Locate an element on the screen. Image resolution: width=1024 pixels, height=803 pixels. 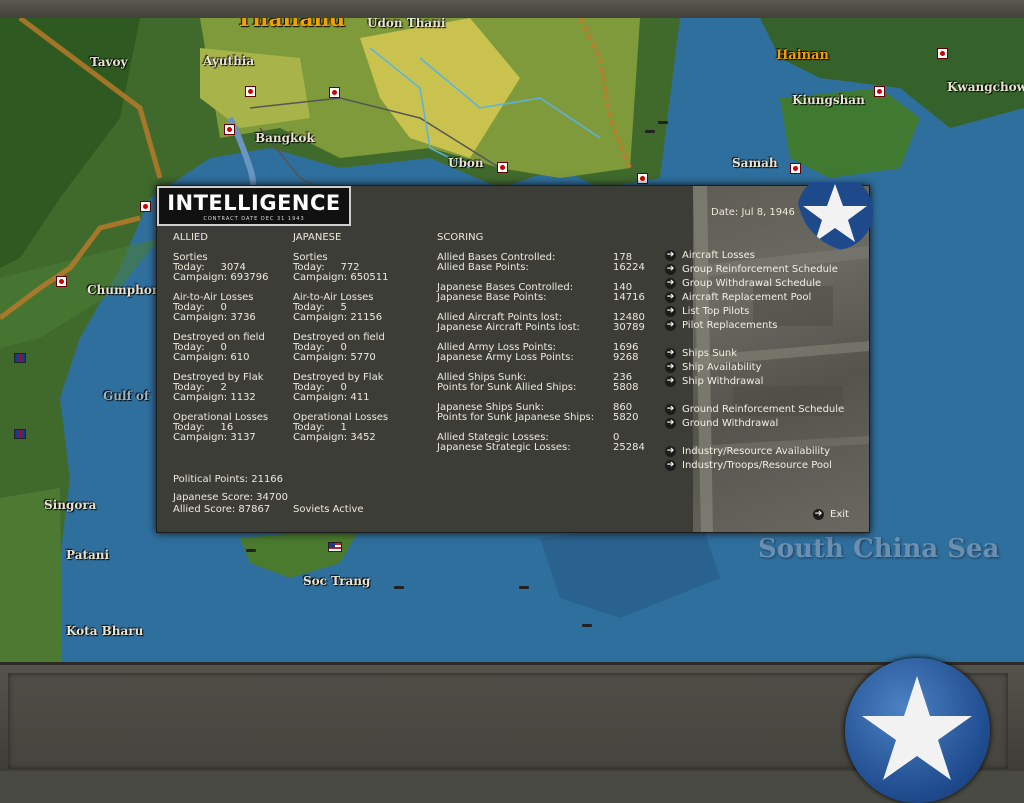
ship-availability-link: ➔ Ship Availability is located at coordinates (713, 368).